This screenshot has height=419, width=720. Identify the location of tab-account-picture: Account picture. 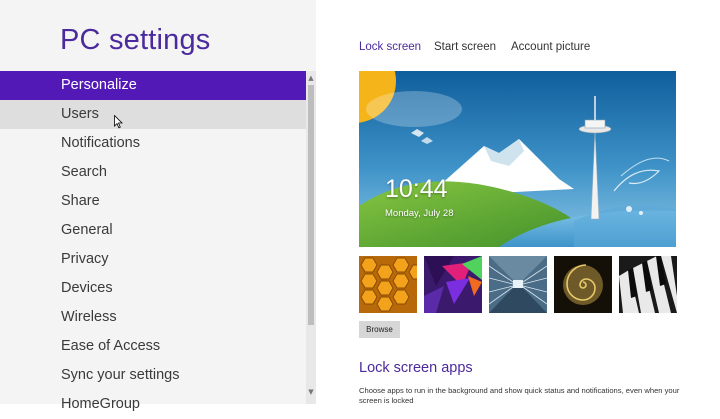
(550, 47).